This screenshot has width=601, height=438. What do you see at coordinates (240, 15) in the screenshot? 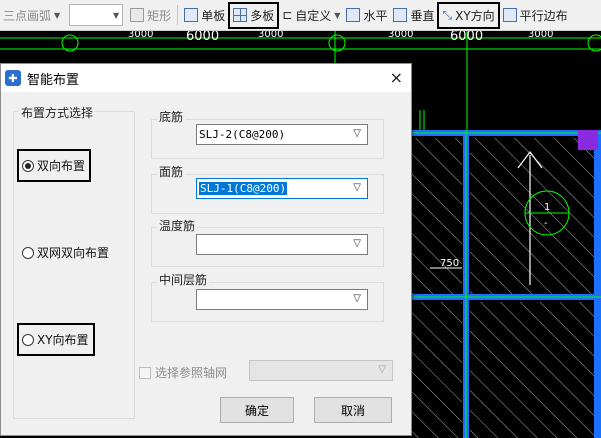
I see `multi-board-icon` at bounding box center [240, 15].